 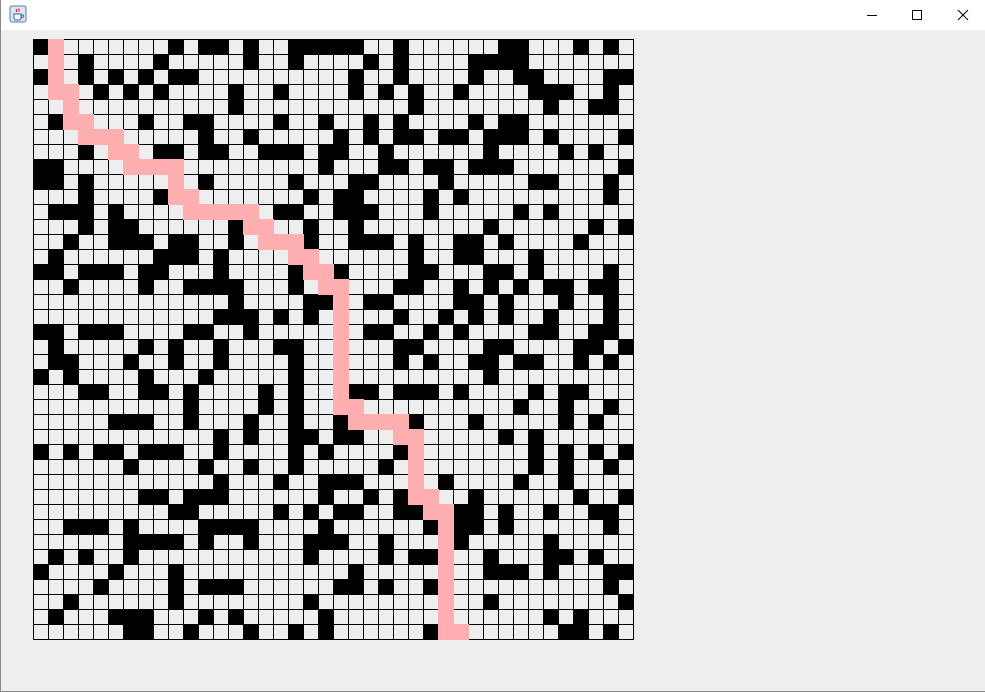 What do you see at coordinates (18, 14) in the screenshot?
I see `java-coffee-cup-icon` at bounding box center [18, 14].